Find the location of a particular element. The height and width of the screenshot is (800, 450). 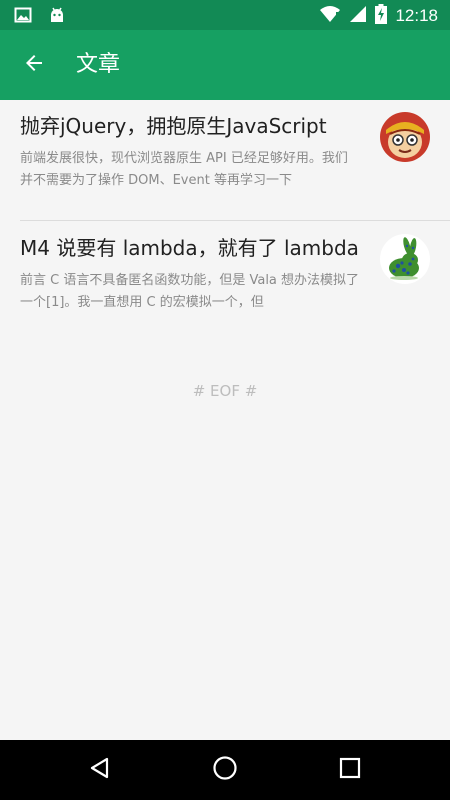

article-title: M4 说要有 lambda，就有了 lambda is located at coordinates (189, 248).